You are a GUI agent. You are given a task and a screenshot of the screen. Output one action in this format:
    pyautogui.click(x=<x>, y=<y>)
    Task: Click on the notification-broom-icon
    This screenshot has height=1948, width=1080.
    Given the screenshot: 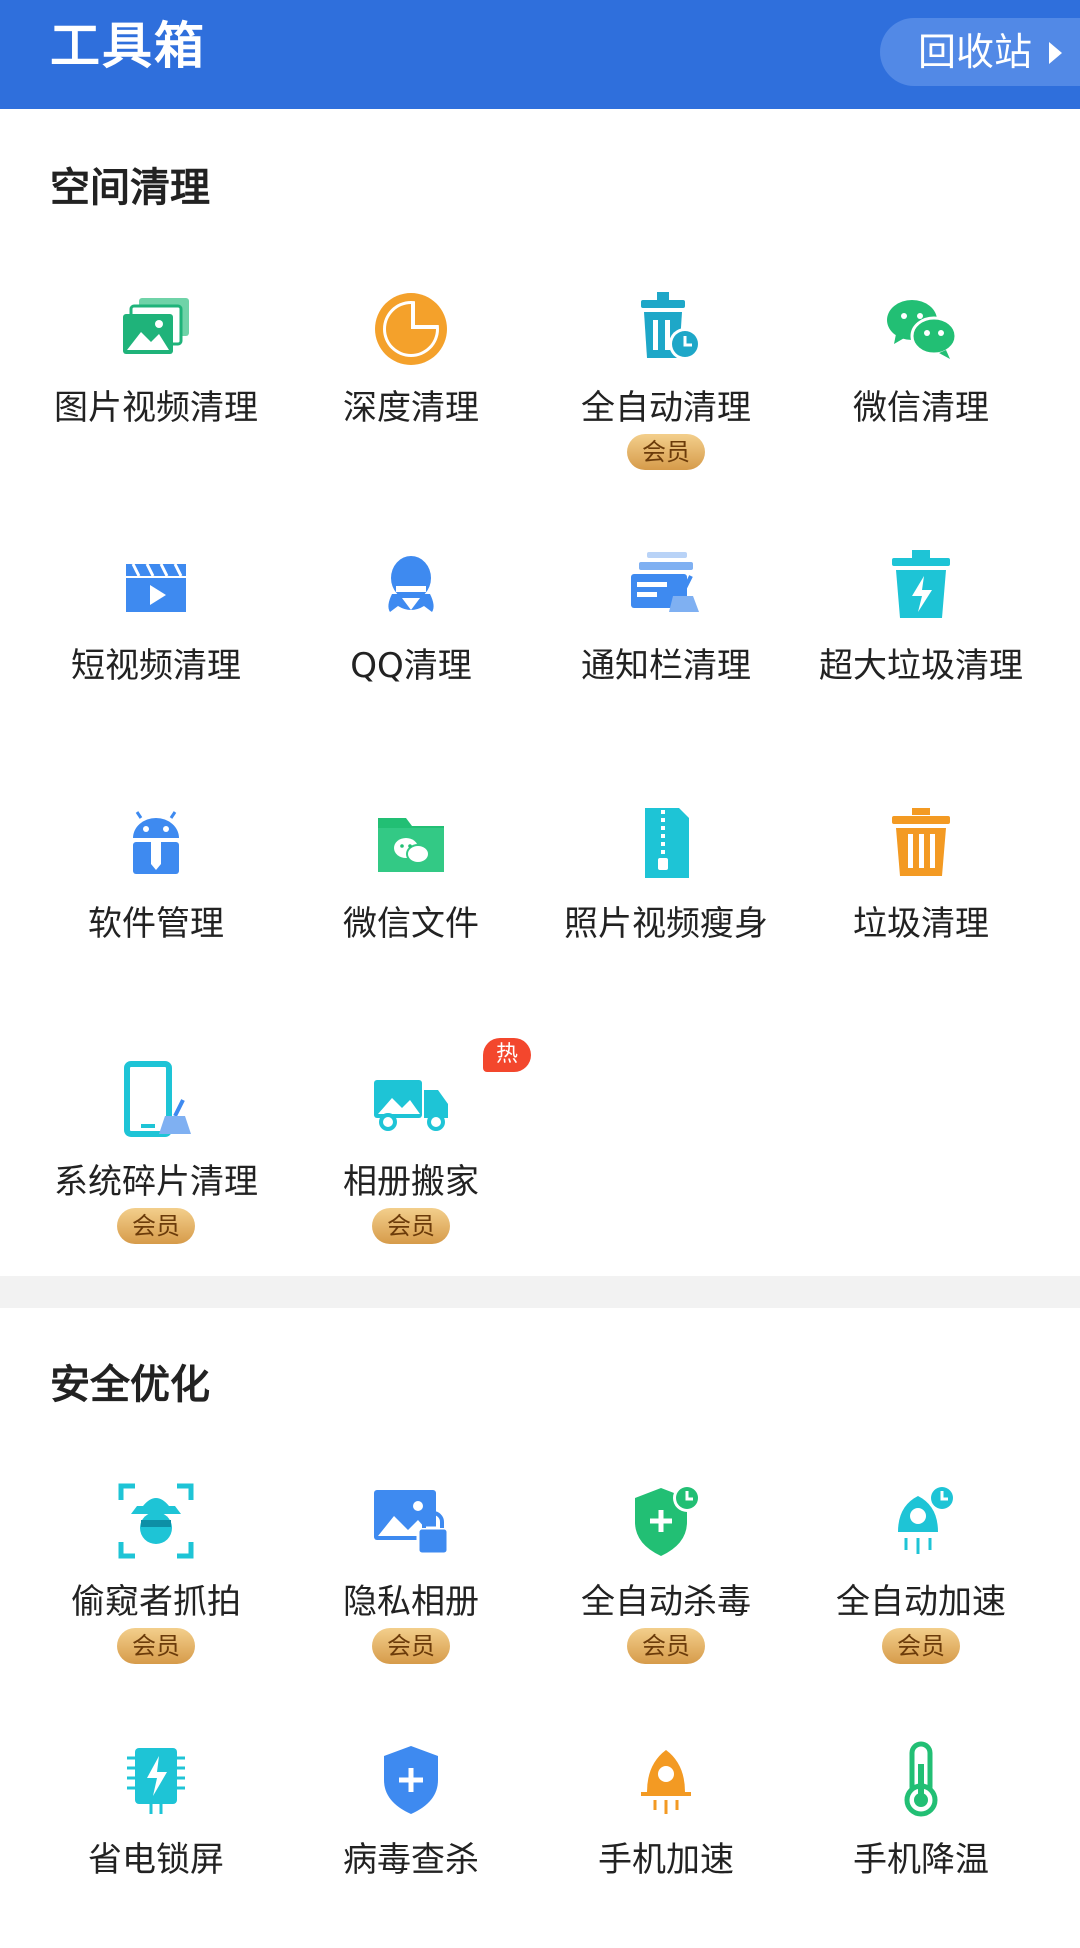 What is the action you would take?
    pyautogui.click(x=666, y=585)
    